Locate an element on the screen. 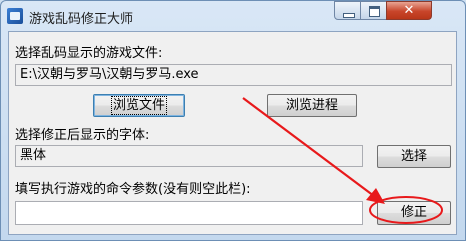  browse-process-button: 浏览进程 is located at coordinates (312, 105).